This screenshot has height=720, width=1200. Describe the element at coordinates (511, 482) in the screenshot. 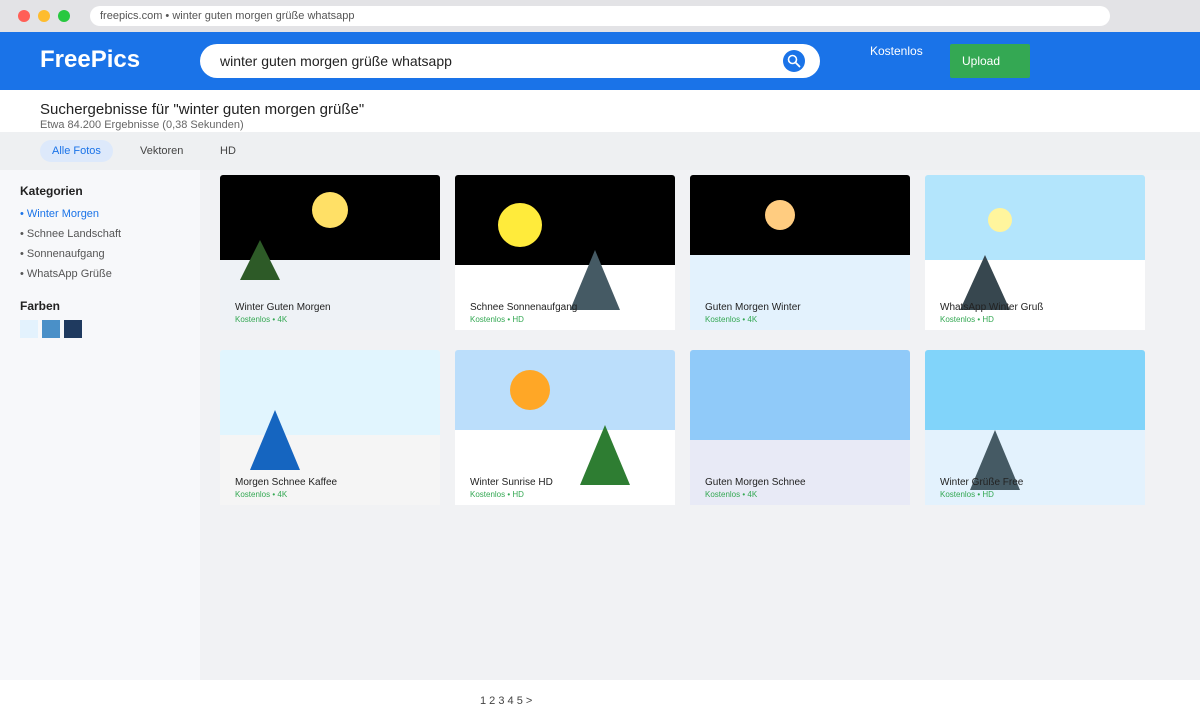

I see `card-title: Winter Sunrise HD` at that location.